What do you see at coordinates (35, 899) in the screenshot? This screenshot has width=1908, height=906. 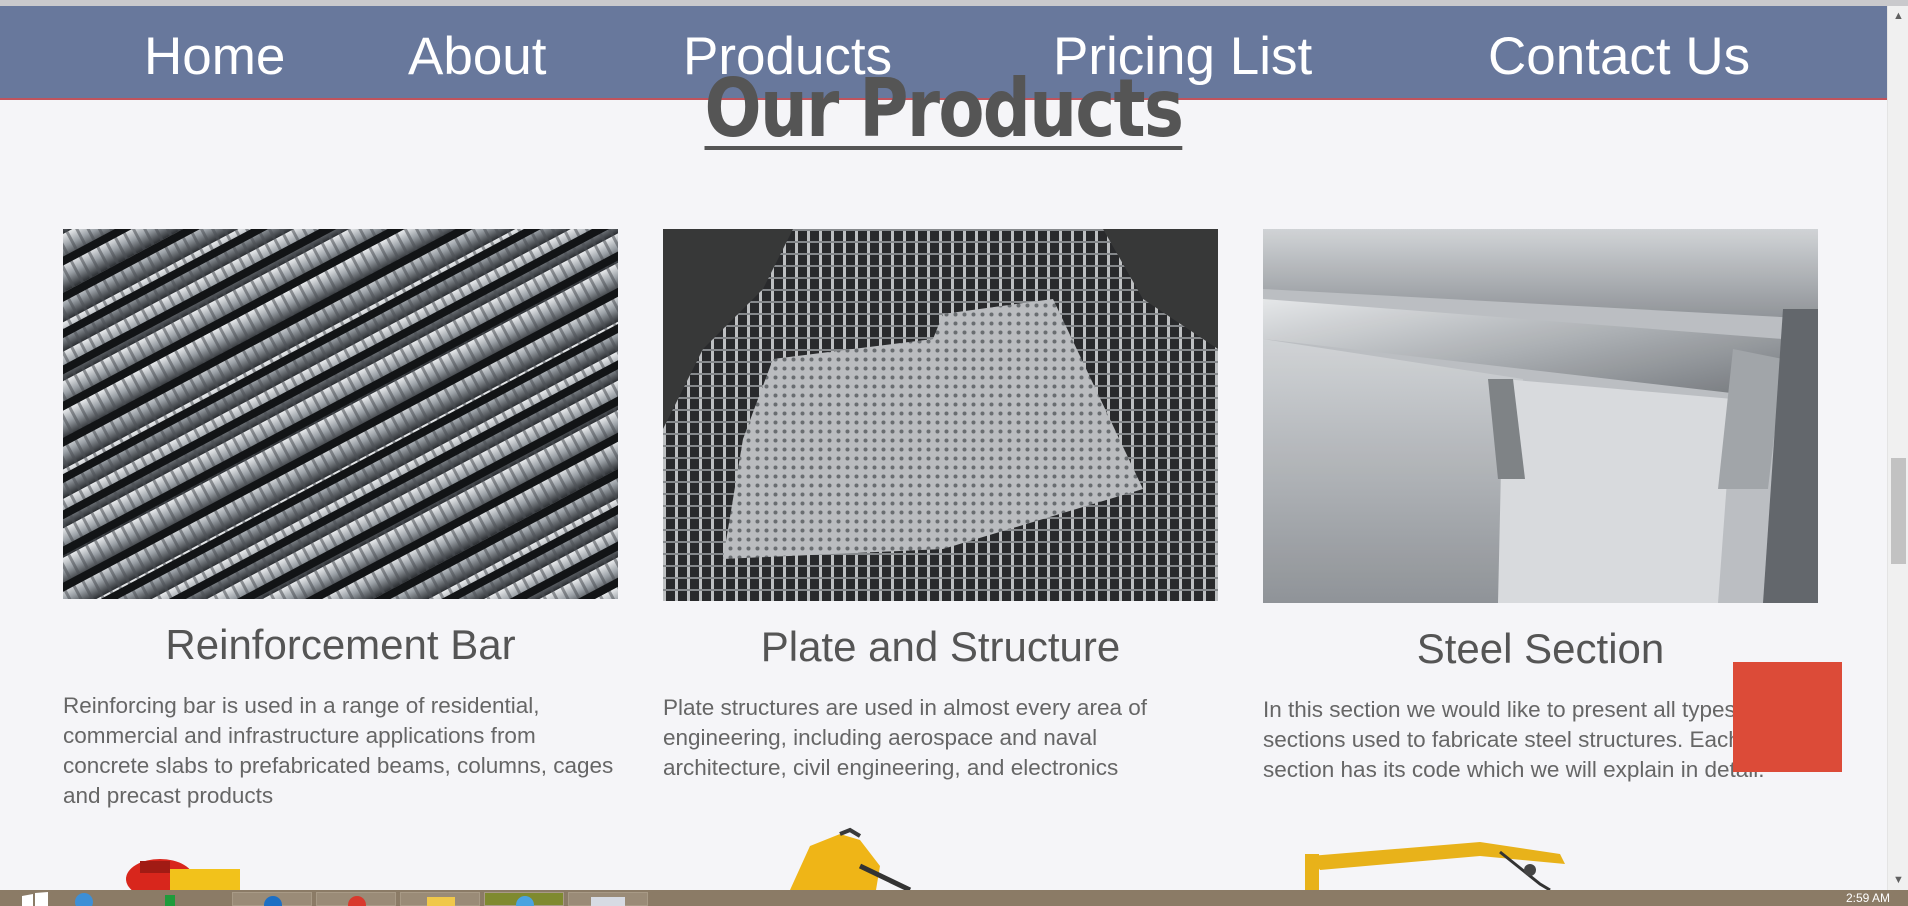 I see `start-windows-icon` at bounding box center [35, 899].